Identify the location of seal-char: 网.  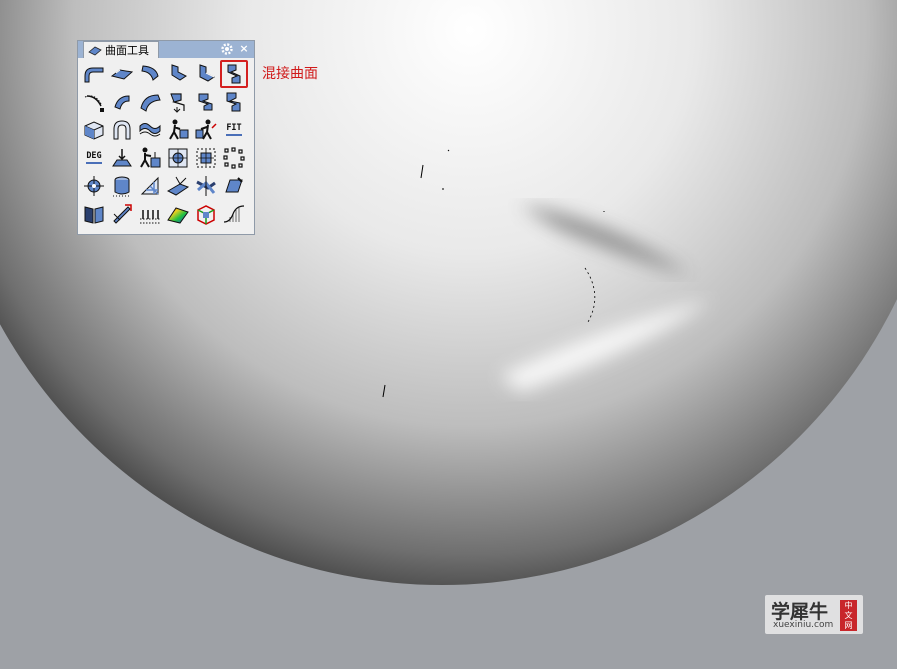
(848, 625).